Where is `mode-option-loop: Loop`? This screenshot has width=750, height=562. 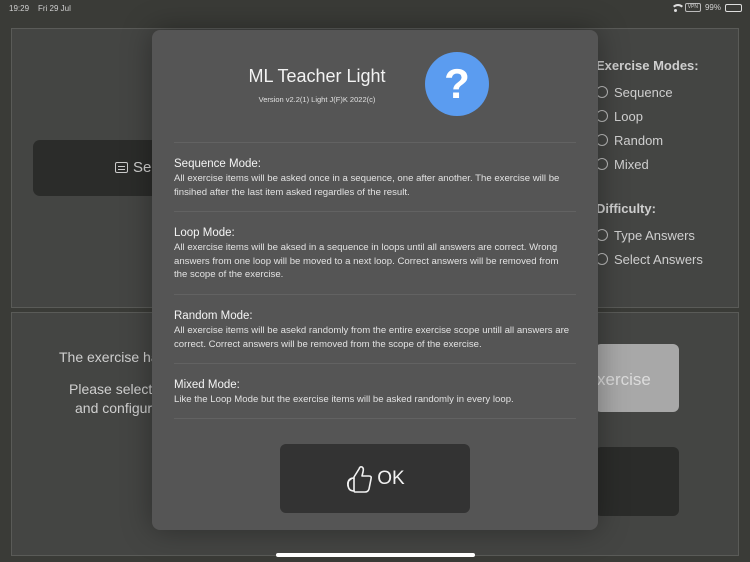
mode-option-loop: Loop is located at coordinates (649, 116).